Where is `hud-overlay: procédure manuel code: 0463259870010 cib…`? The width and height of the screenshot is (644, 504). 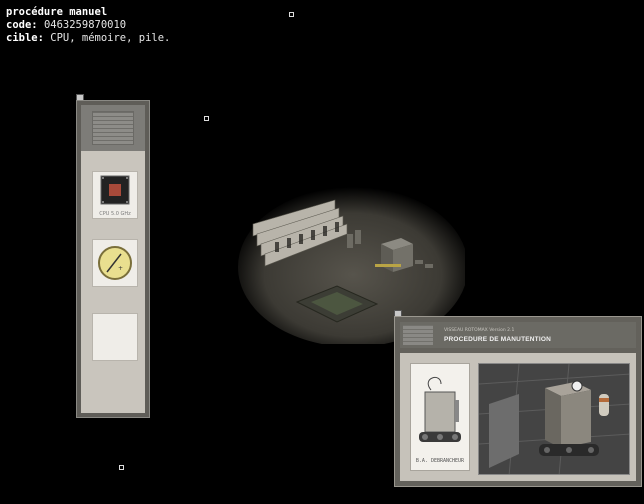 hud-overlay: procédure manuel code: 0463259870010 cib… is located at coordinates (88, 25).